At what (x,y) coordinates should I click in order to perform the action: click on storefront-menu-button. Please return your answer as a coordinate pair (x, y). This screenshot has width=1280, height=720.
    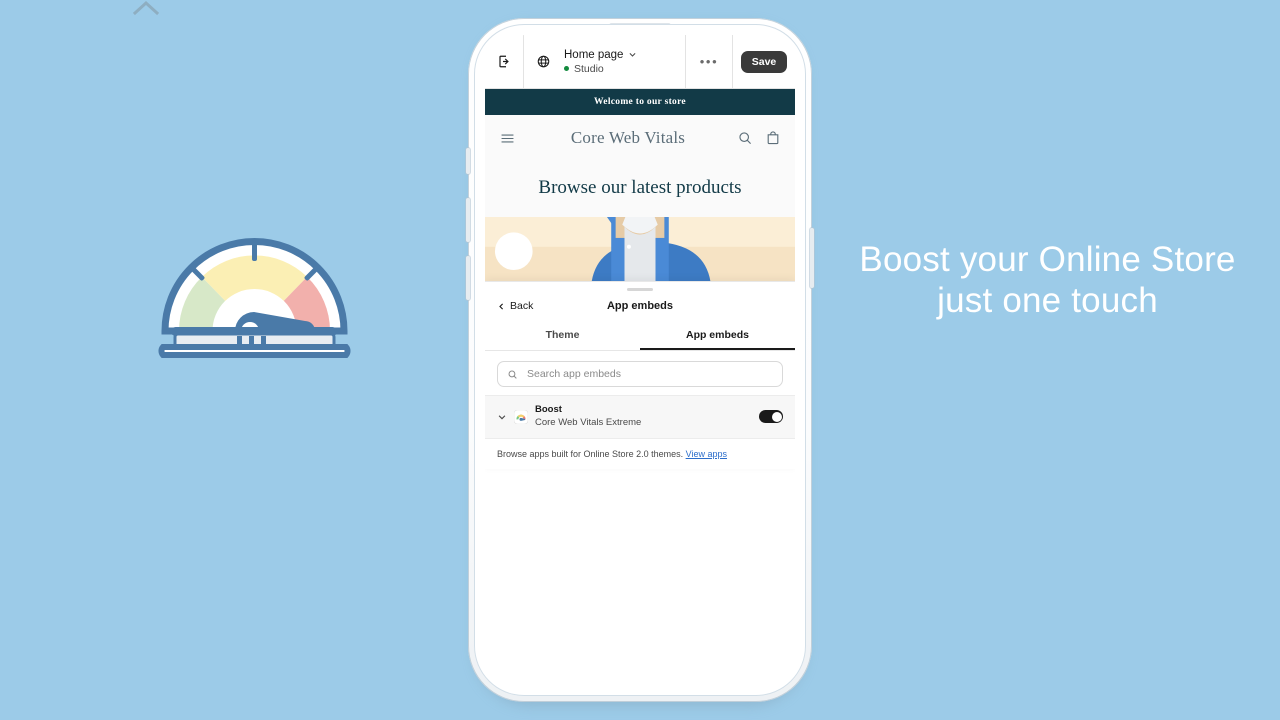
    Looking at the image, I should click on (518, 138).